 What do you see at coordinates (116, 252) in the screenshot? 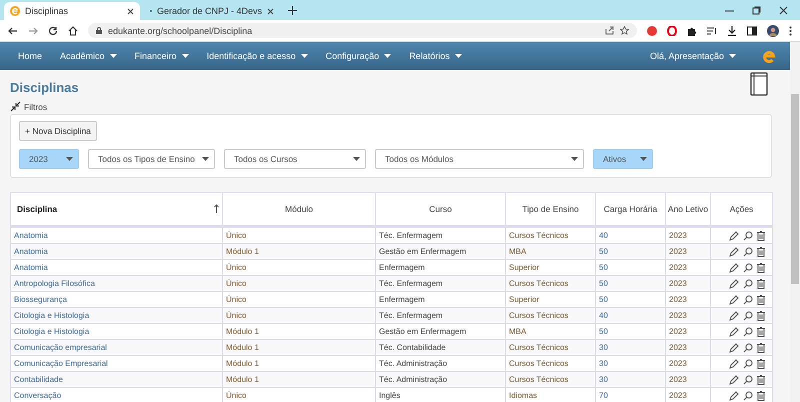
I see `table-cell: Anatomia` at bounding box center [116, 252].